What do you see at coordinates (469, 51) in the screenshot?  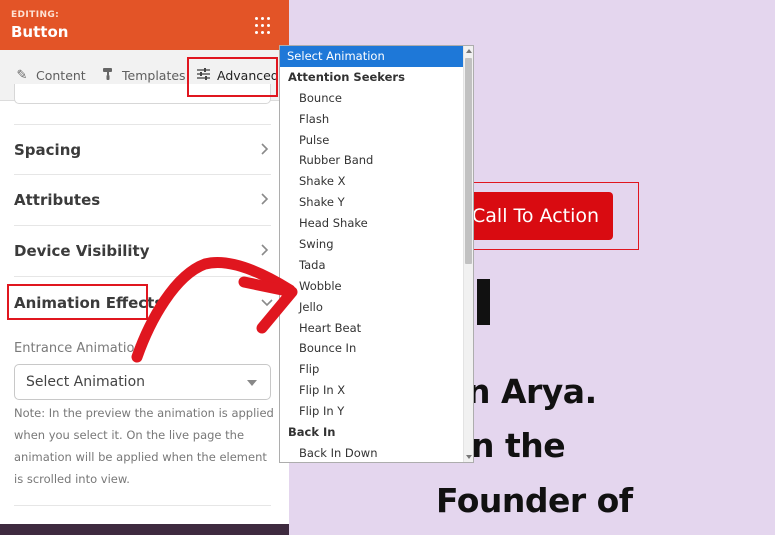 I see `scroll-up-arrow-icon` at bounding box center [469, 51].